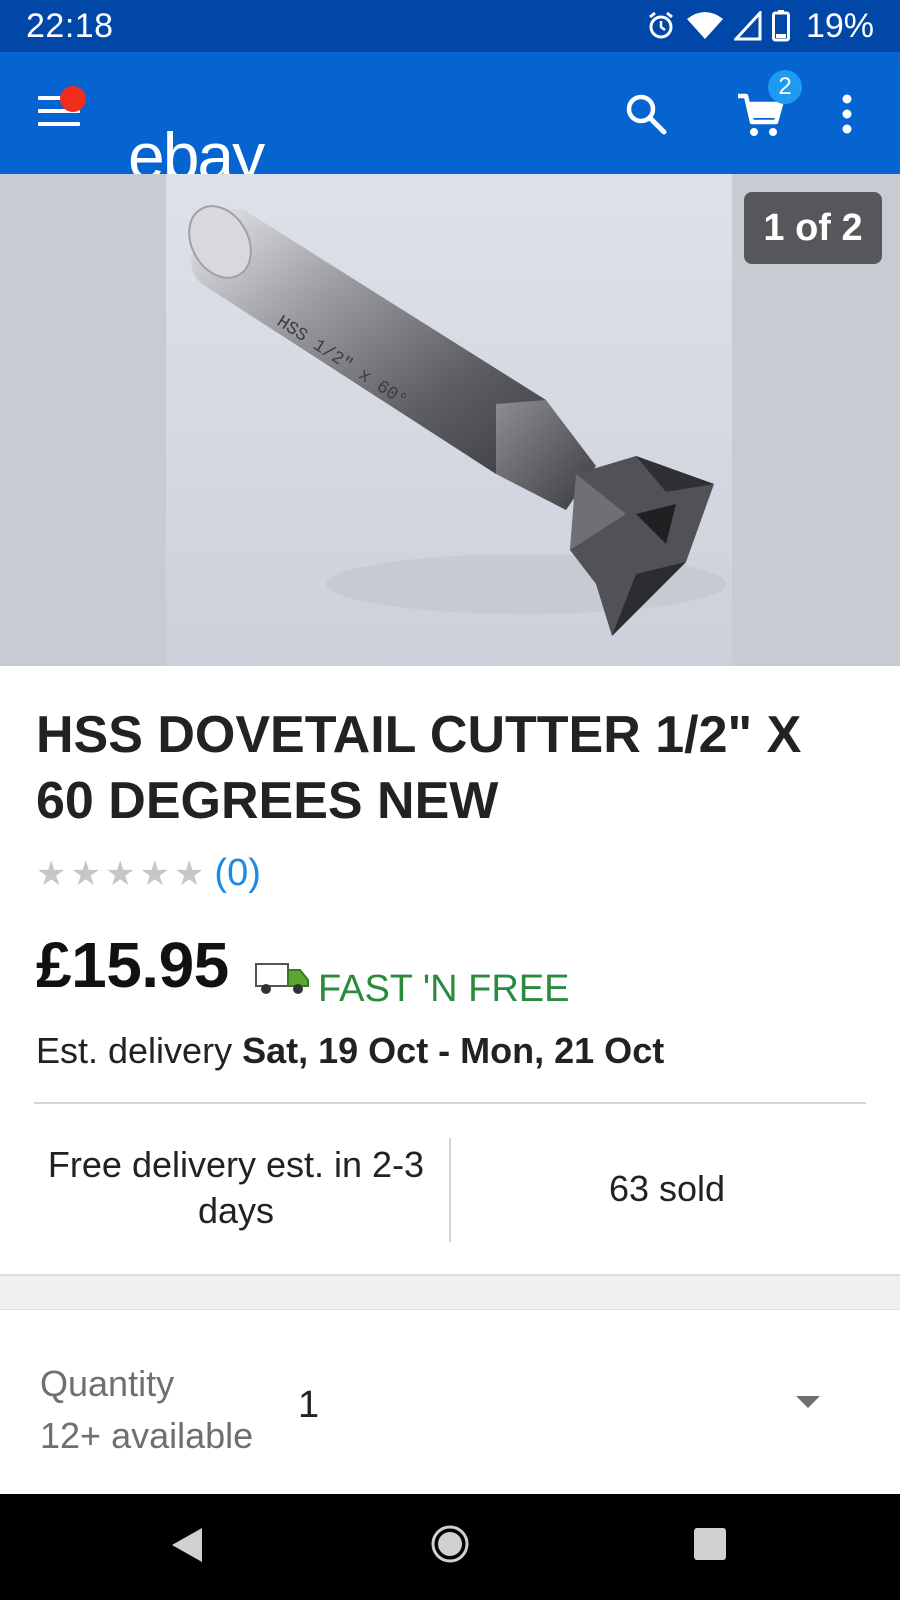 The image size is (900, 1600). What do you see at coordinates (710, 1544) in the screenshot?
I see `recents-icon` at bounding box center [710, 1544].